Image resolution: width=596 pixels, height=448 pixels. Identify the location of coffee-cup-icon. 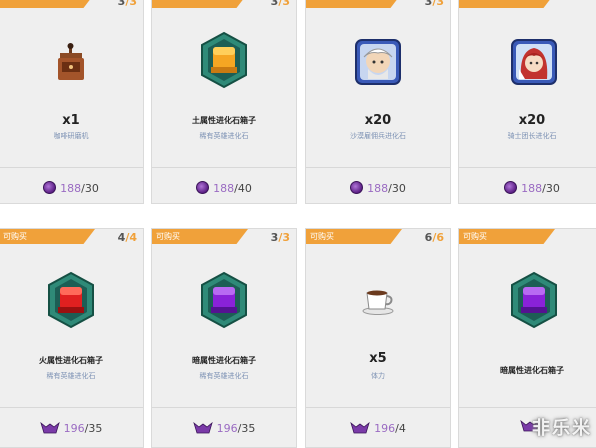
(378, 302).